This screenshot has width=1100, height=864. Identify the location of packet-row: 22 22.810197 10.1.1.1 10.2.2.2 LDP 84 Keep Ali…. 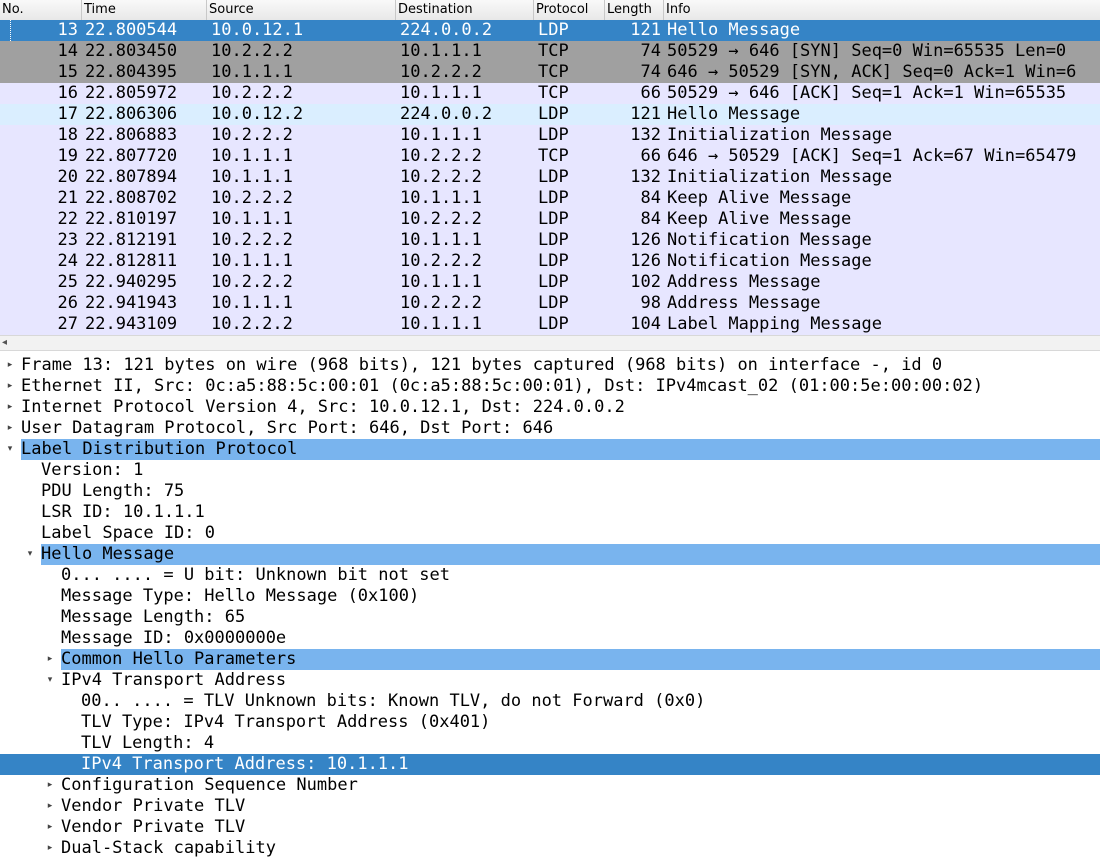
(550, 219).